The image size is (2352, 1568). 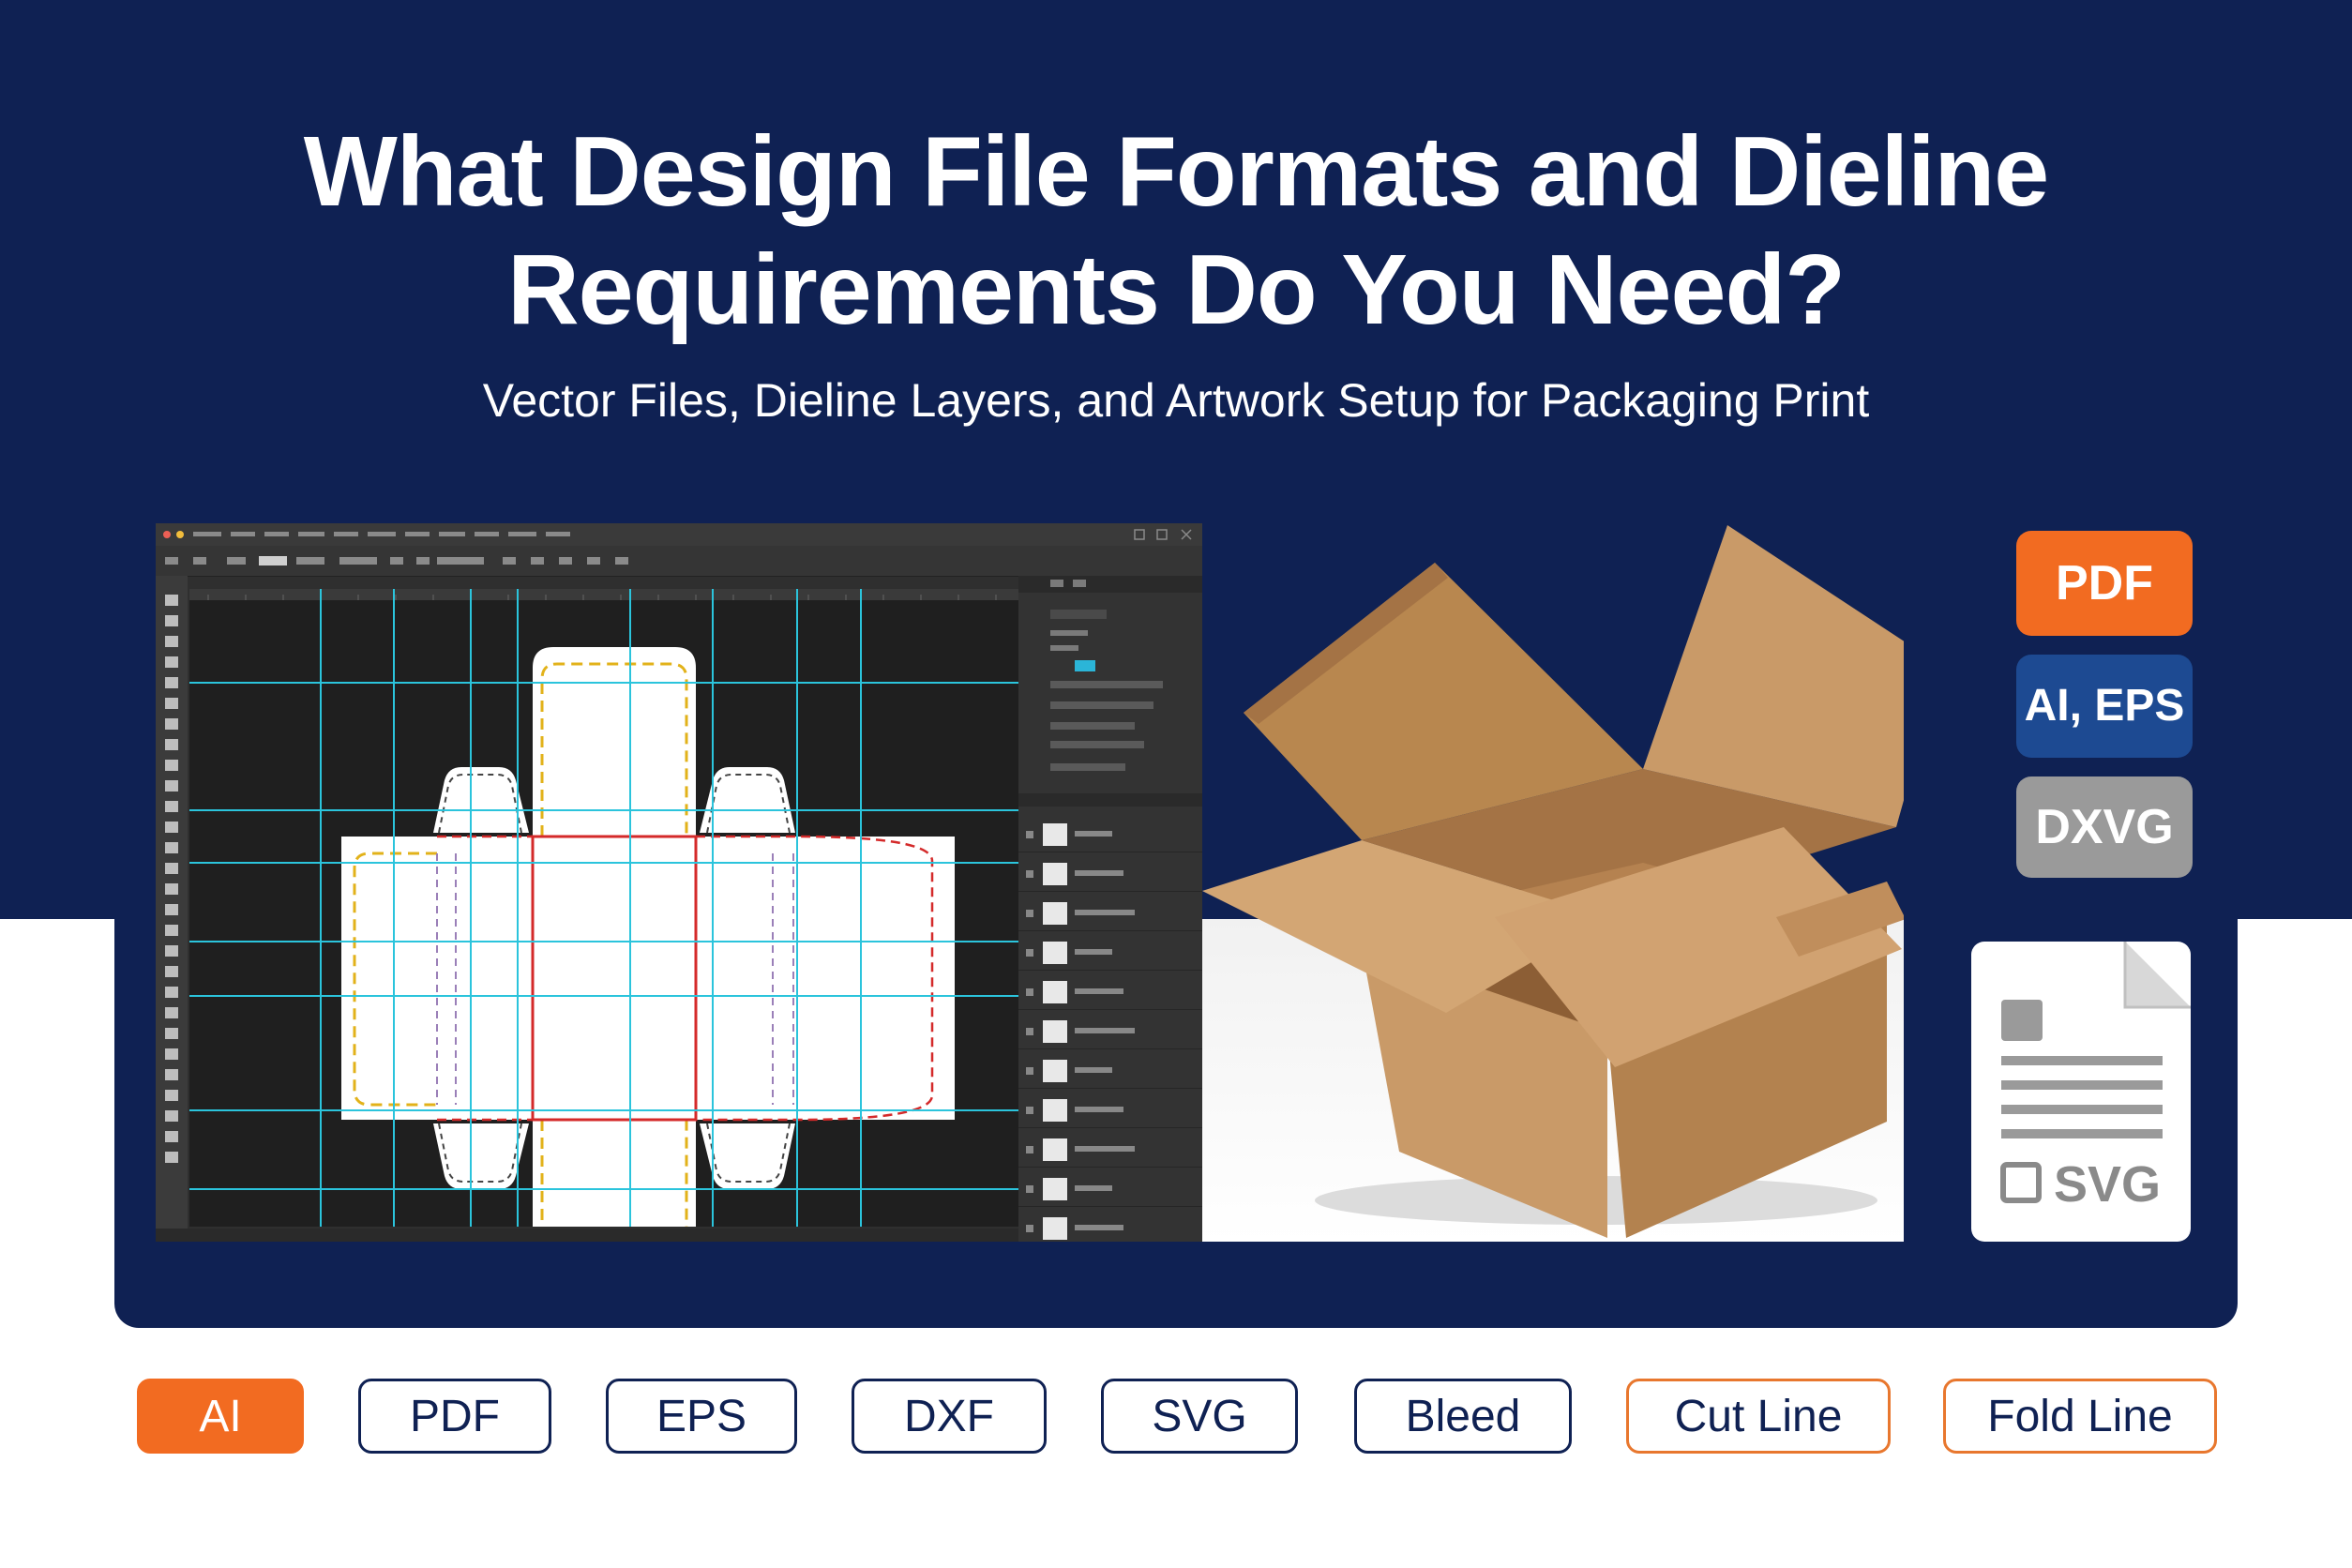 I want to click on layers-panel-content, so click(x=1110, y=909).